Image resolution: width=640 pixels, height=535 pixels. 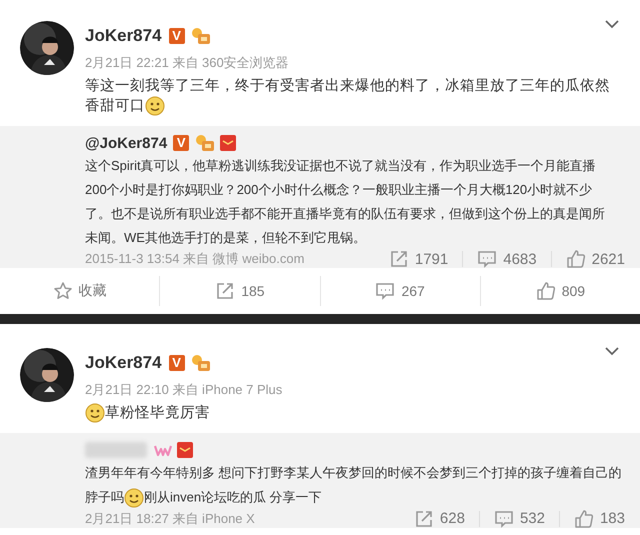 I want to click on post-text: 等这一刻我等了三年，终于有受害者出来爆他的料了，冰箱里放了三年的瓜依然, so click(x=347, y=86).